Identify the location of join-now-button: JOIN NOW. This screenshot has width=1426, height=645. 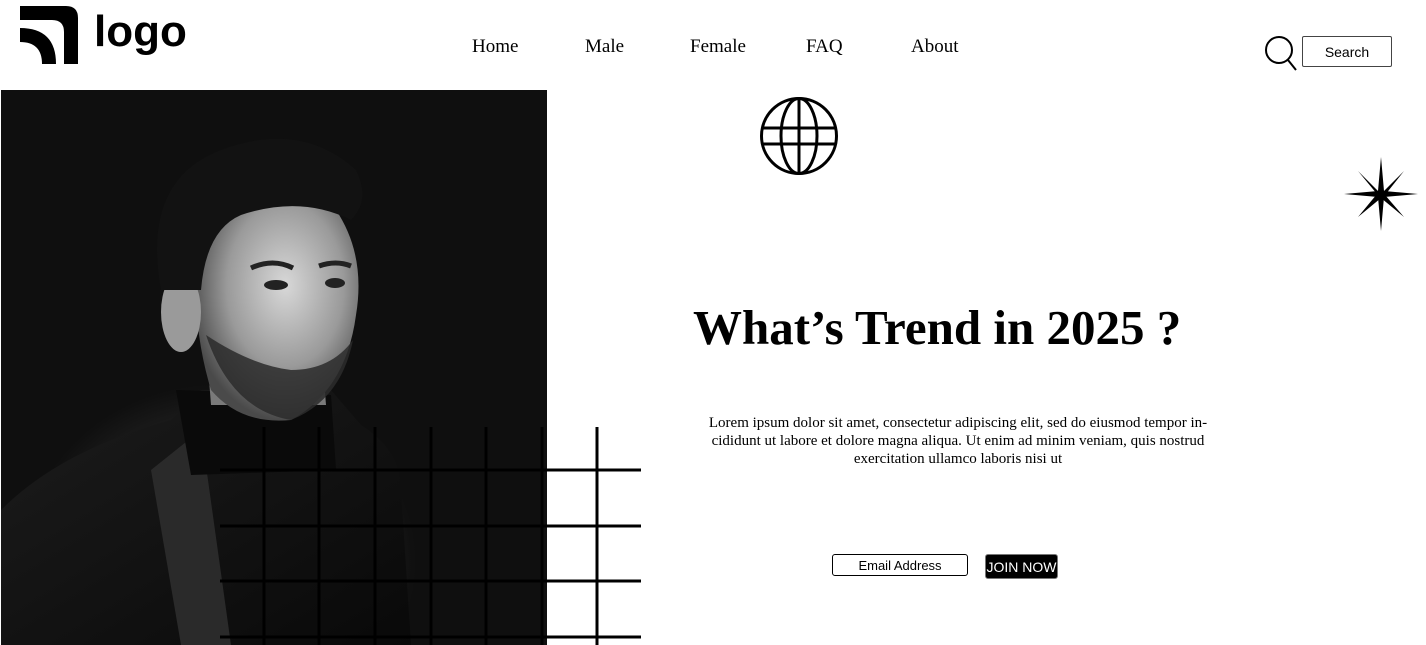
(1021, 566).